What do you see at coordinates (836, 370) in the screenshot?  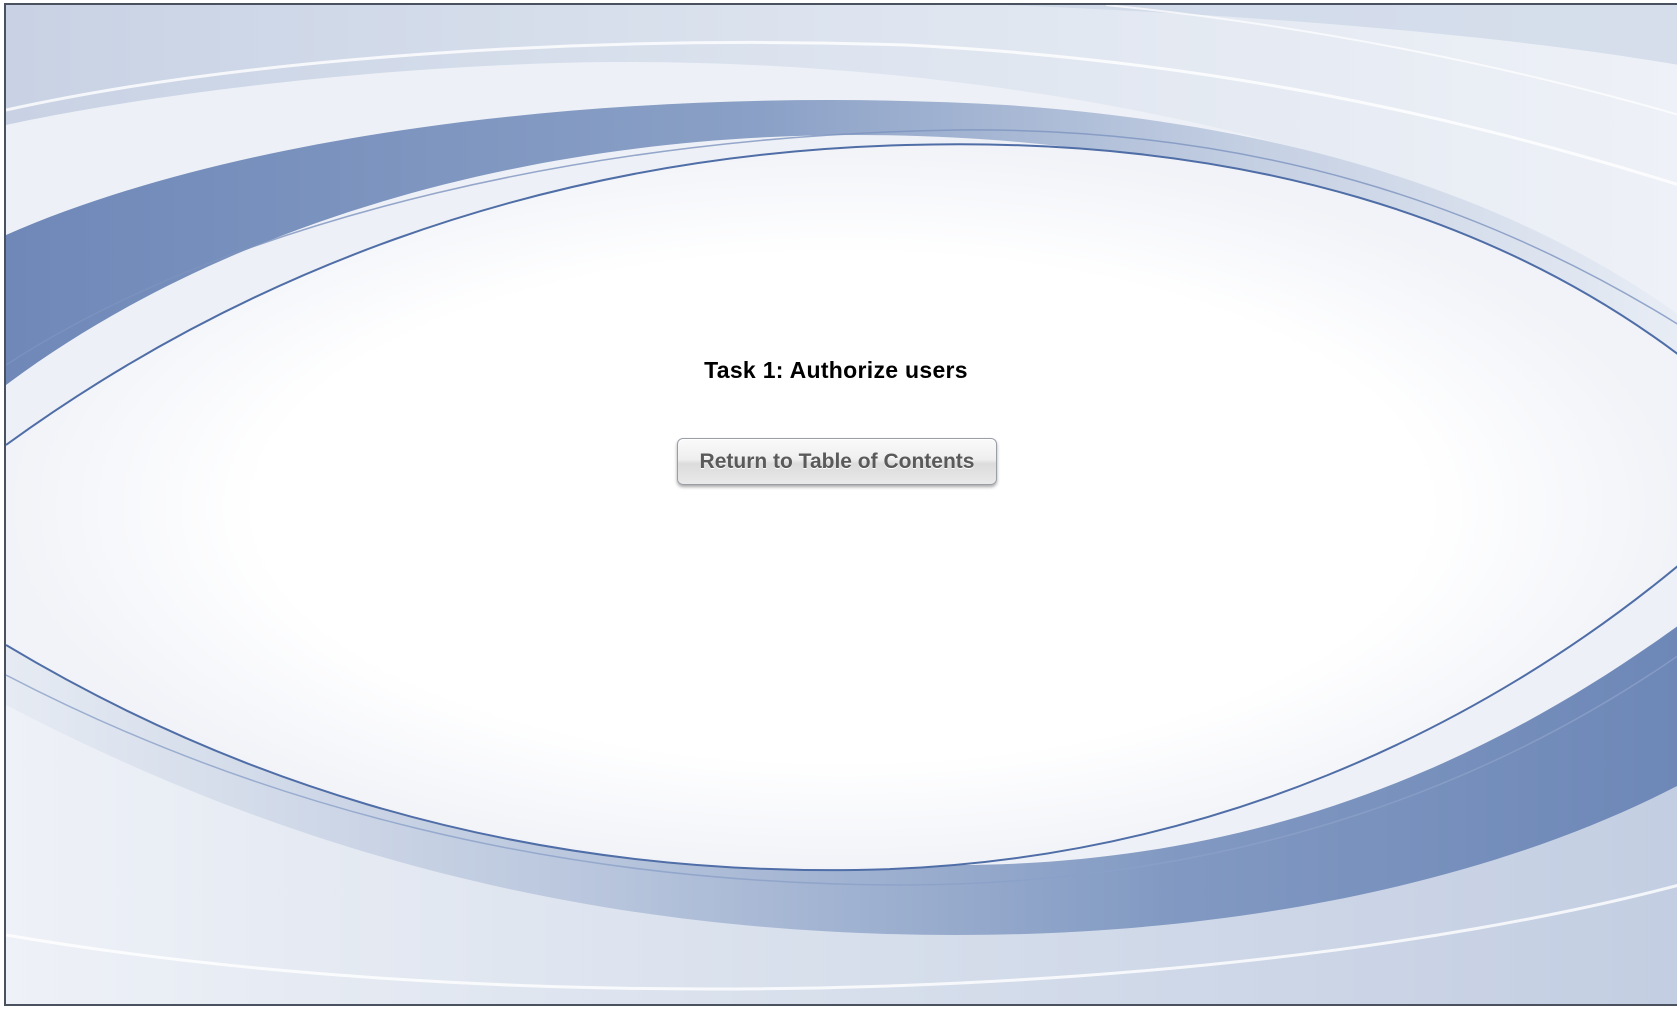 I see `page-title: Task 1: Authorize users` at bounding box center [836, 370].